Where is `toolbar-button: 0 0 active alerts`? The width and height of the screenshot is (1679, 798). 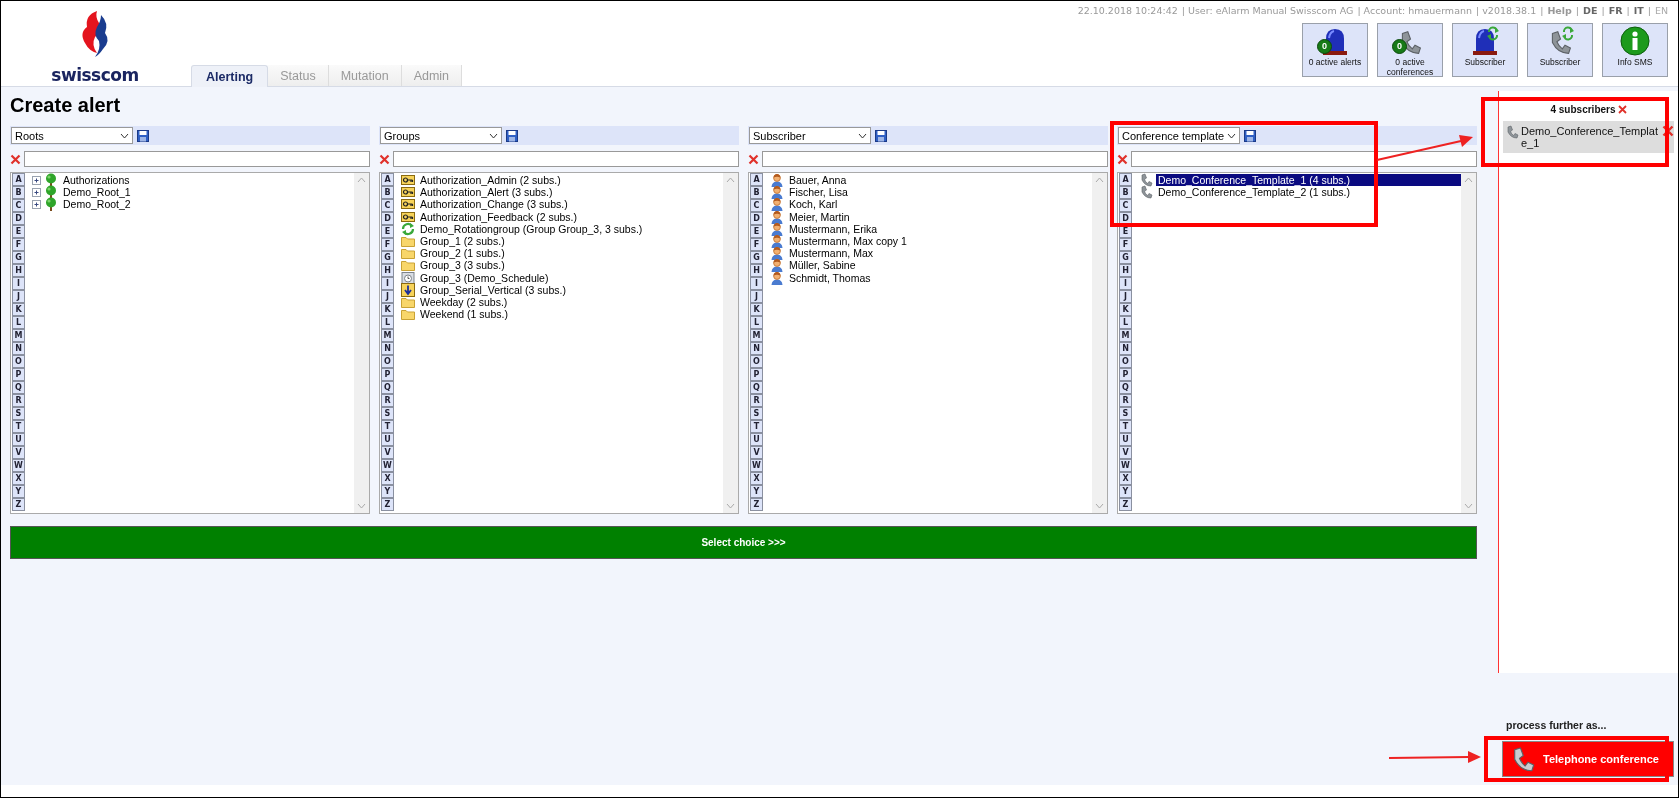 toolbar-button: 0 0 active alerts is located at coordinates (1335, 50).